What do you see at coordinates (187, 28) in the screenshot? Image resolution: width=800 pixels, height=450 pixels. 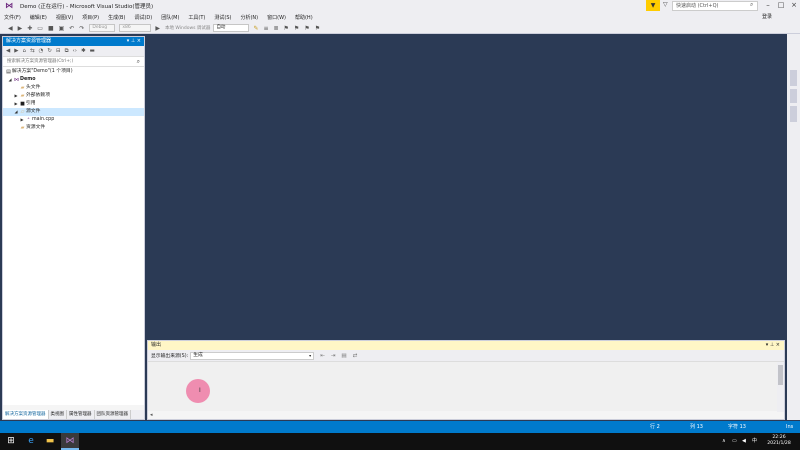 I see `local-debugger-button: 本地 Windows 调试器` at bounding box center [187, 28].